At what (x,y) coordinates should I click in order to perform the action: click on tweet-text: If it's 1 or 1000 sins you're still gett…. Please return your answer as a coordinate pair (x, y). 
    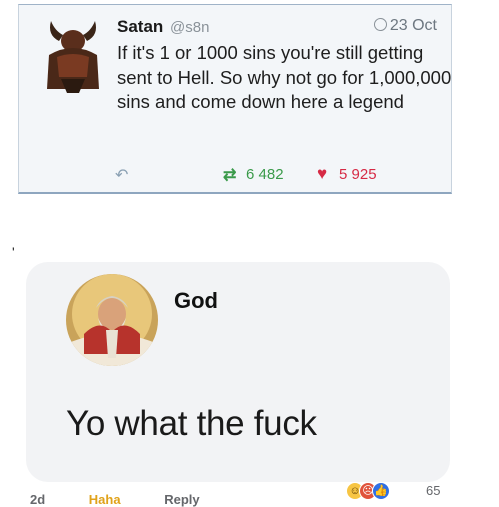
    Looking at the image, I should click on (284, 77).